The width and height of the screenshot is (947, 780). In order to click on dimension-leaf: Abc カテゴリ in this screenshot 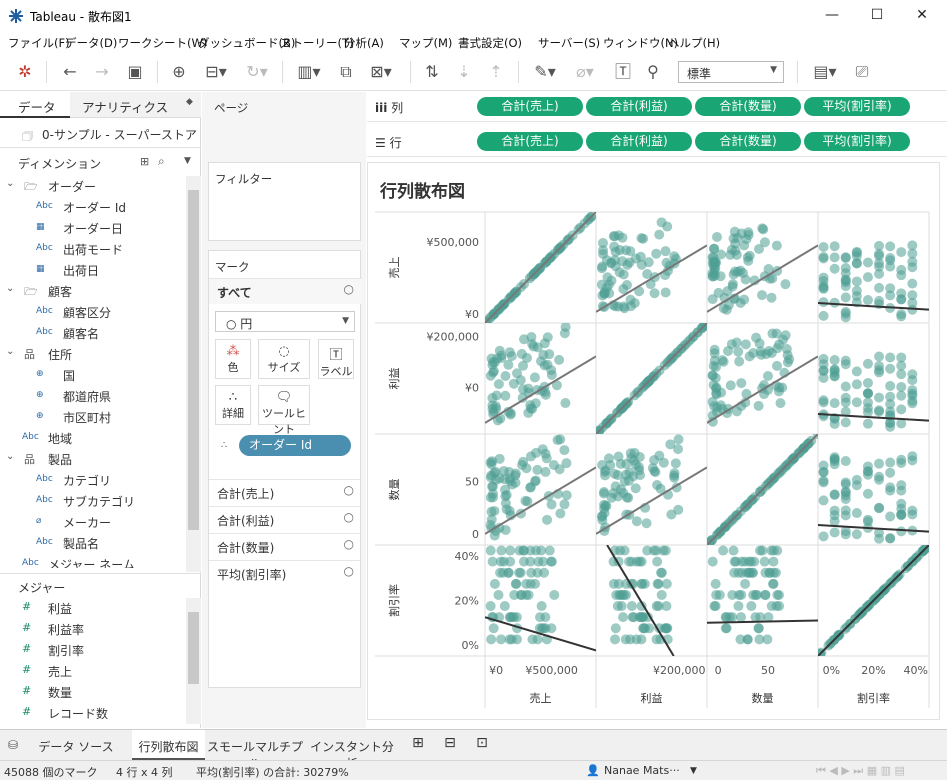, I will do `click(93, 480)`.